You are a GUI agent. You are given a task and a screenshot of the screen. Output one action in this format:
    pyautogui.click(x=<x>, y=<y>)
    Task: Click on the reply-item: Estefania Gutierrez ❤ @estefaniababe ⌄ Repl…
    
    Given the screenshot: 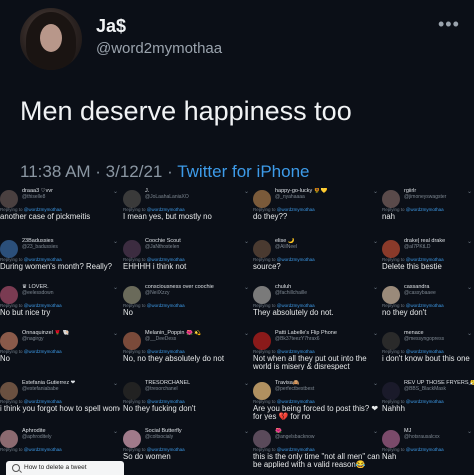 What is the action you would take?
    pyautogui.click(x=60, y=397)
    